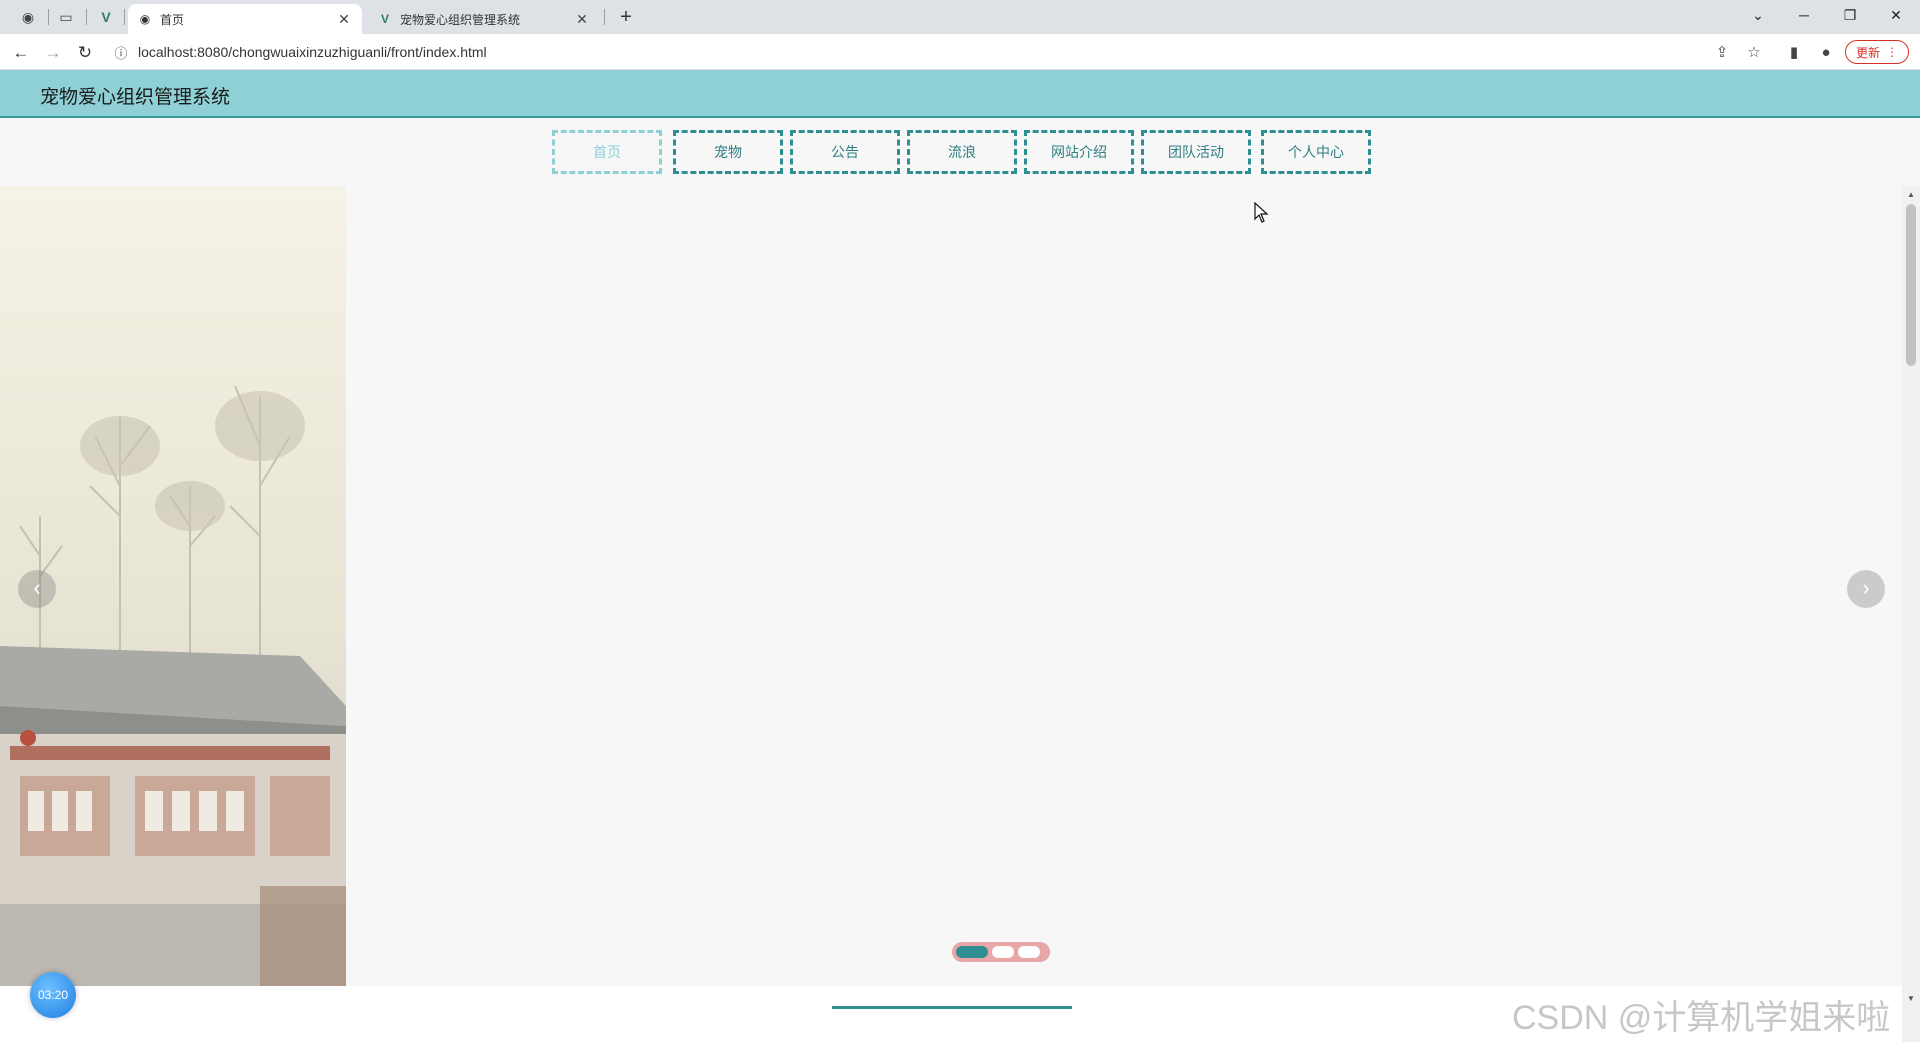  Describe the element at coordinates (1804, 15) in the screenshot. I see `minimize-icon: ─` at that location.